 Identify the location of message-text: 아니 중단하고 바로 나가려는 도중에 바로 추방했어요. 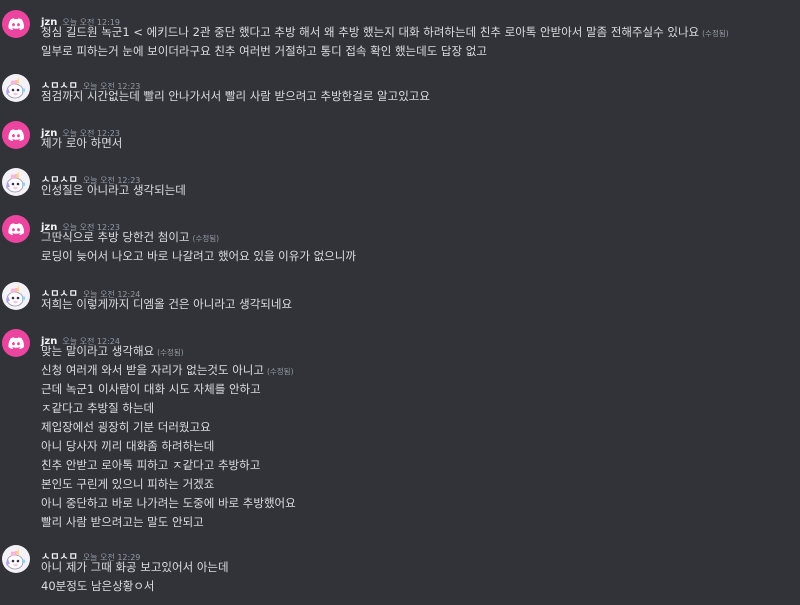
(168, 503).